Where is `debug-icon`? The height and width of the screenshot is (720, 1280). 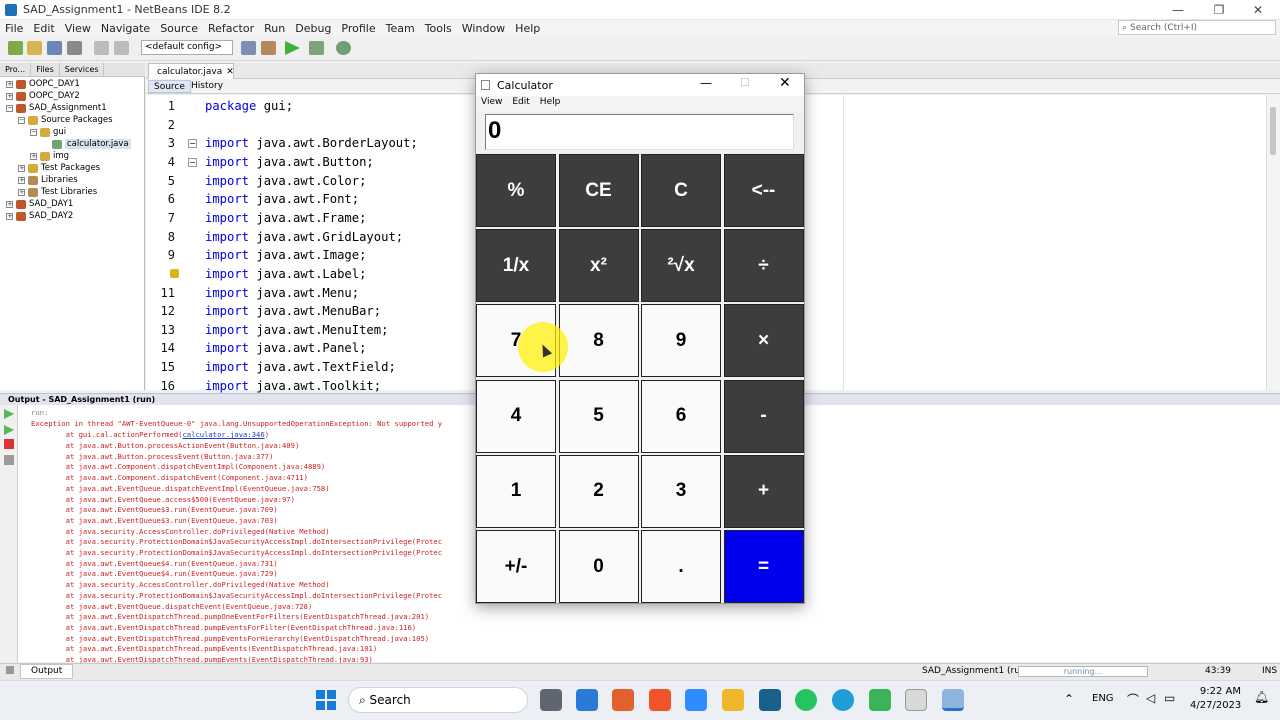 debug-icon is located at coordinates (316, 48).